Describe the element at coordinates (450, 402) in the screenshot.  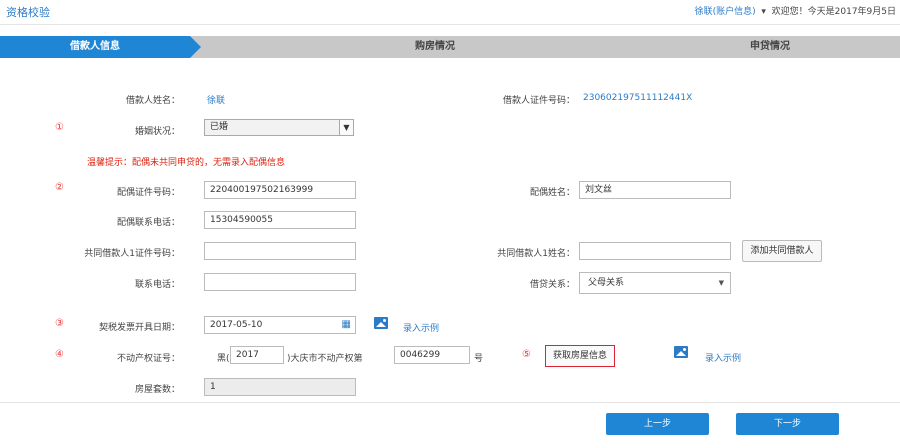
I see `footer-divider` at that location.